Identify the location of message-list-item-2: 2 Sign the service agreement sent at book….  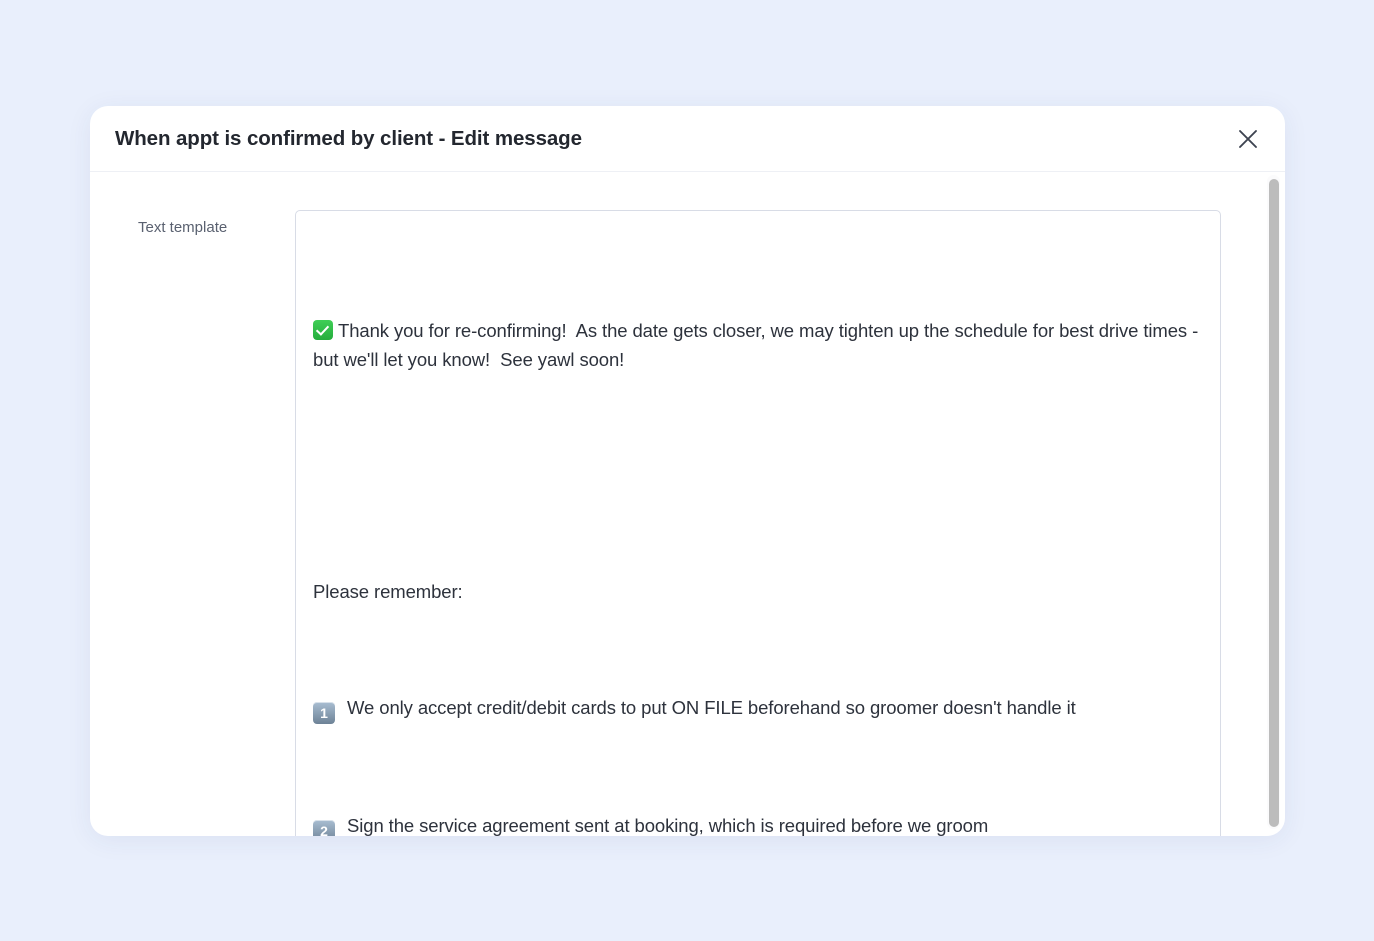
(756, 823).